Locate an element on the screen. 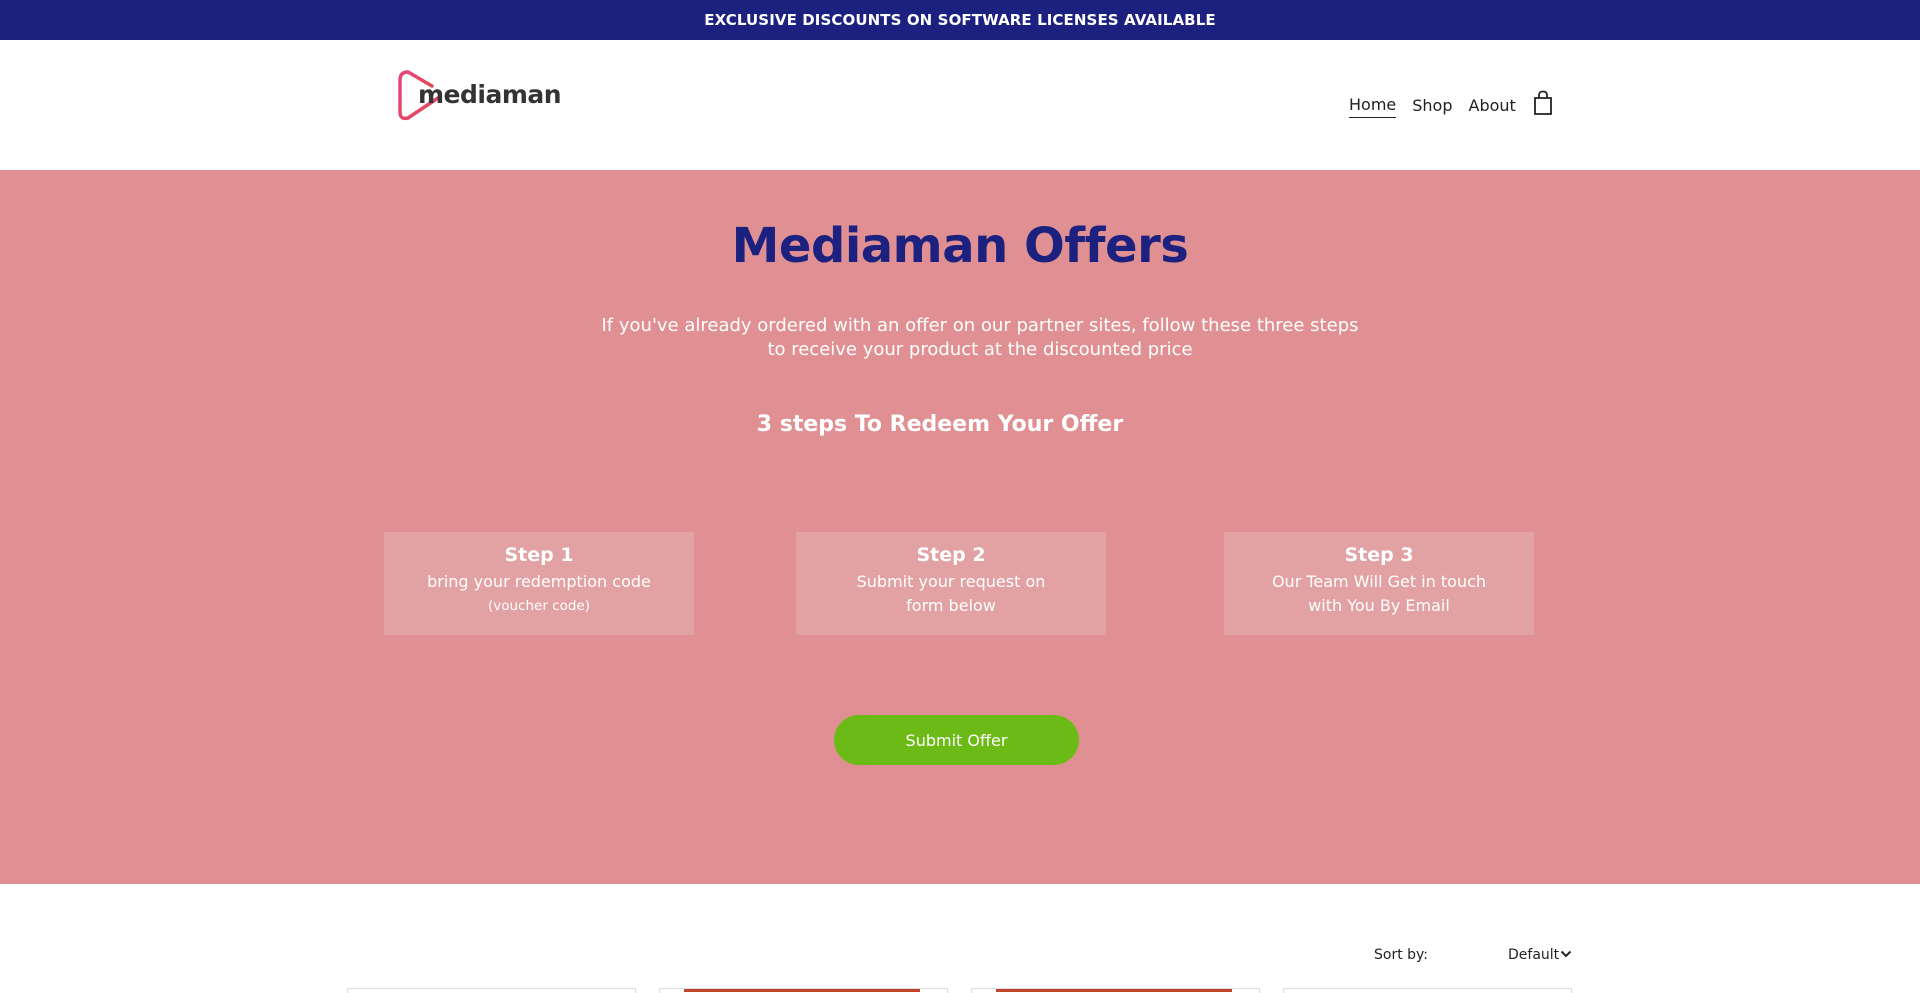 The image size is (1920, 993). main-nav: Home Shop About is located at coordinates (1440, 106).